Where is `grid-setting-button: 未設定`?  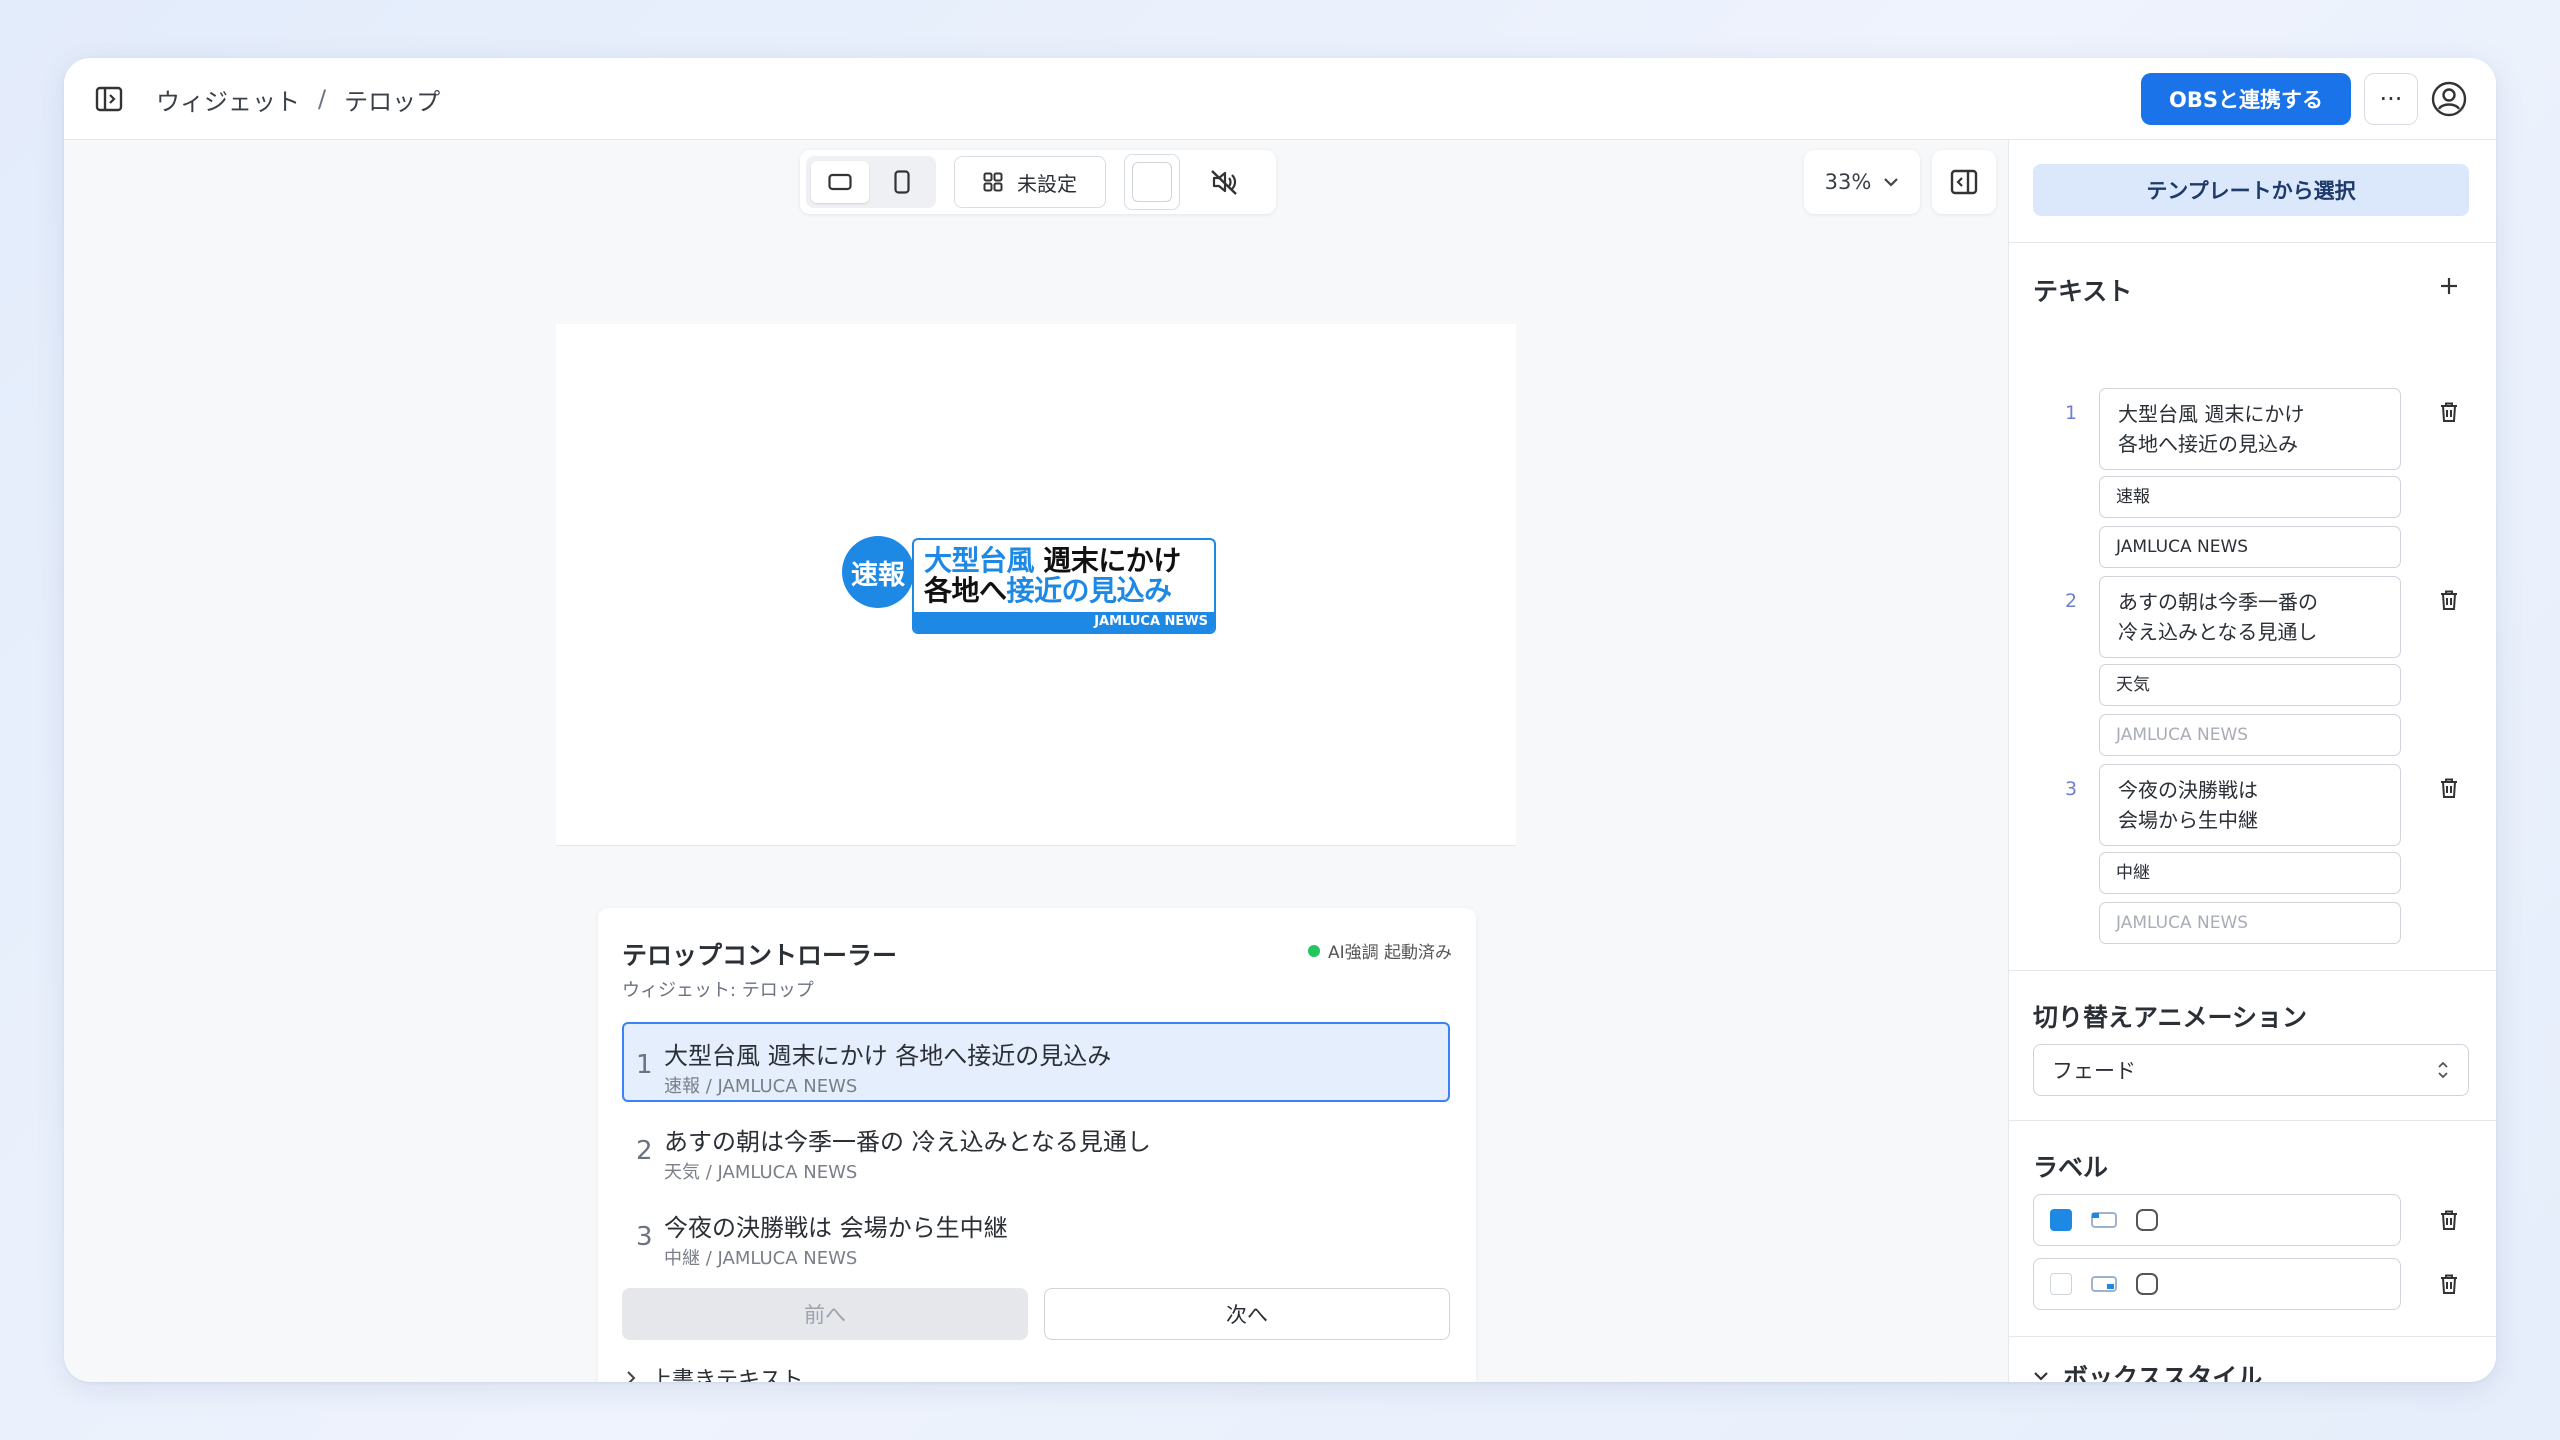 grid-setting-button: 未設定 is located at coordinates (1030, 182).